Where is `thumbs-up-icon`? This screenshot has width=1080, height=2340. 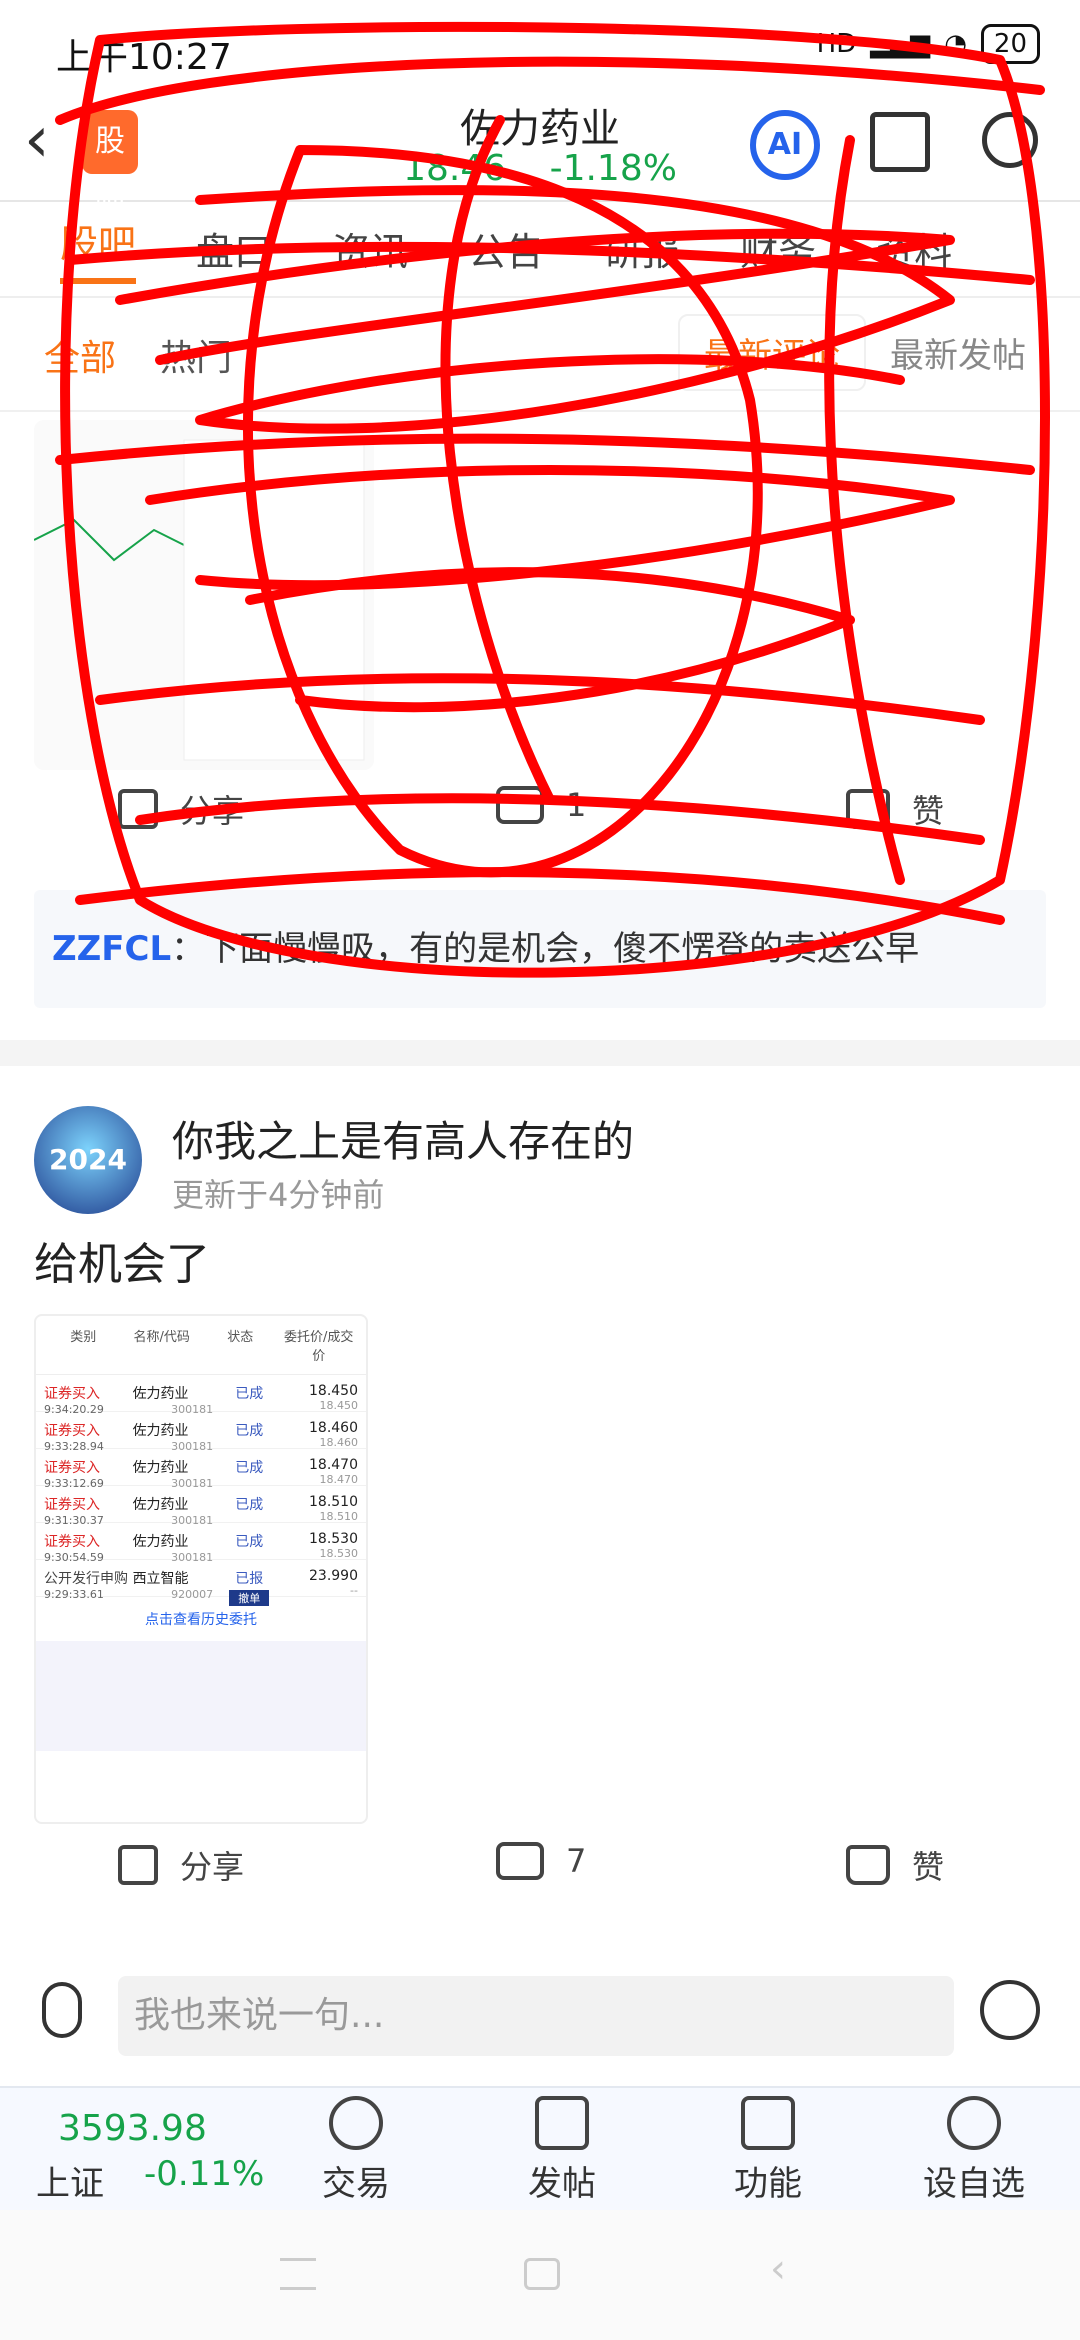
thumbs-up-icon is located at coordinates (868, 809).